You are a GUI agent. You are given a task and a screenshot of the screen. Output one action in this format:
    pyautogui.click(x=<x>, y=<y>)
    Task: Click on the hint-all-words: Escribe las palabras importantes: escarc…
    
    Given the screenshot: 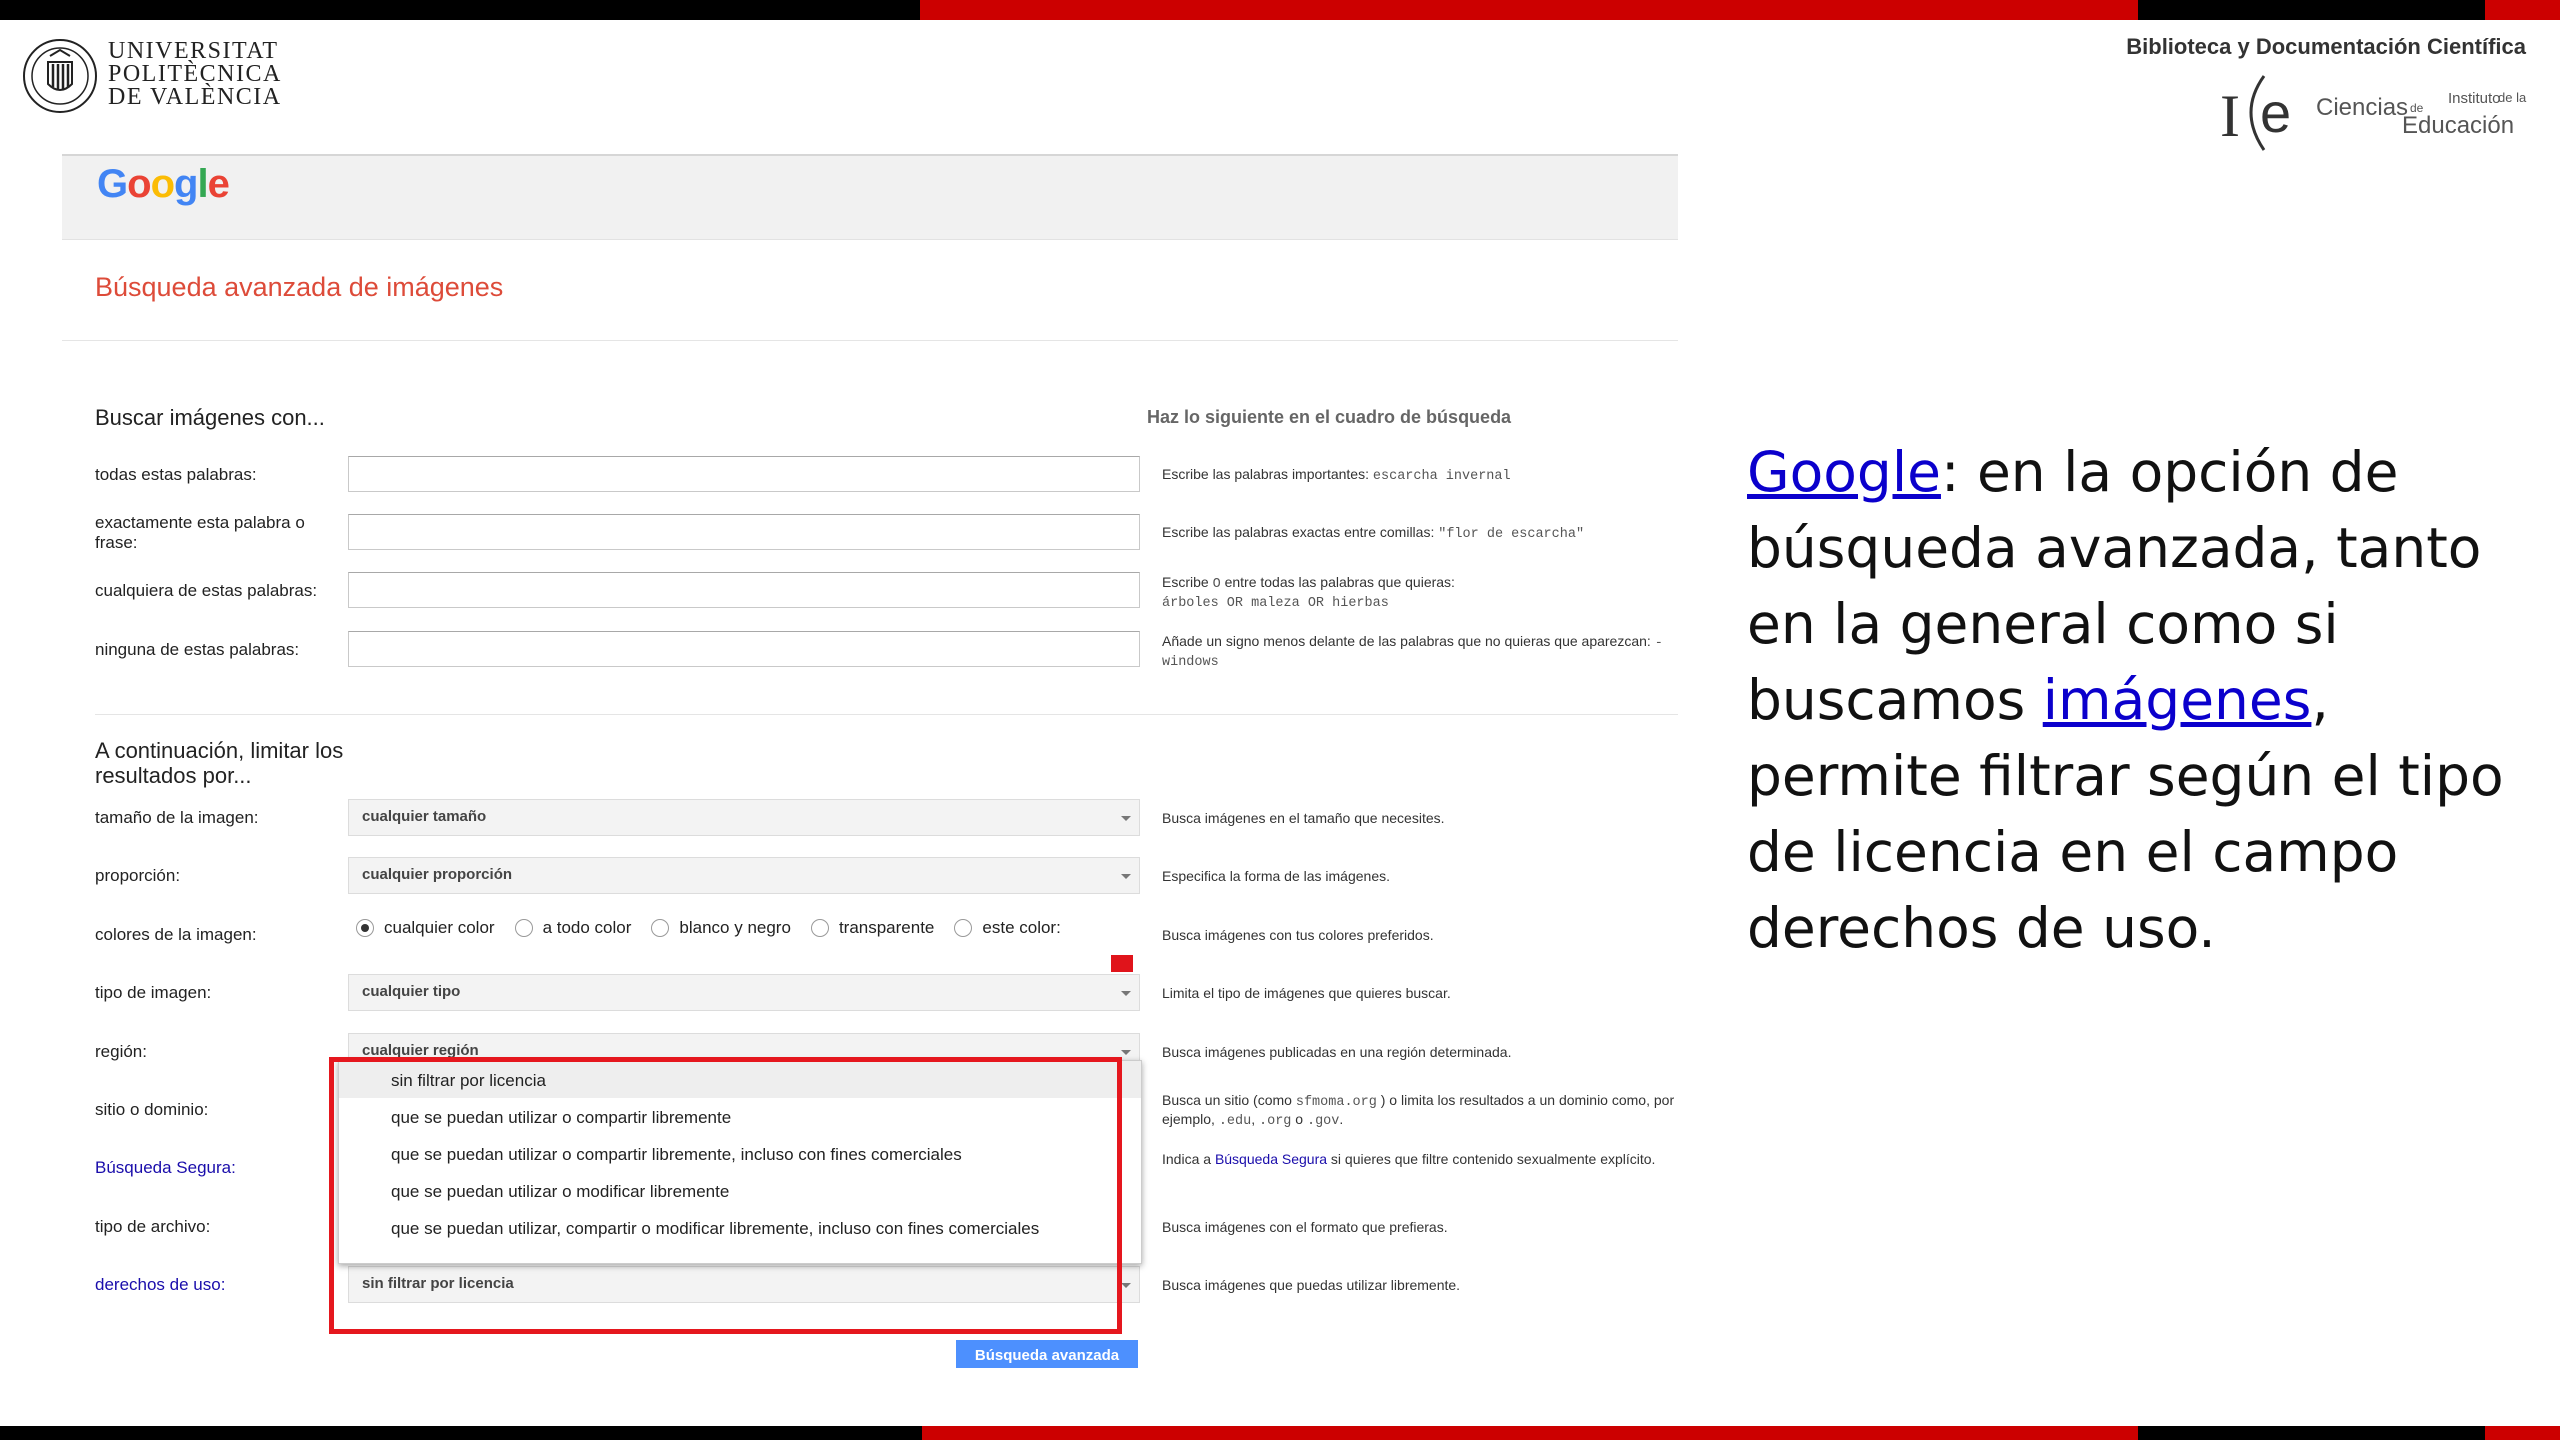 What is the action you would take?
    pyautogui.click(x=1422, y=475)
    